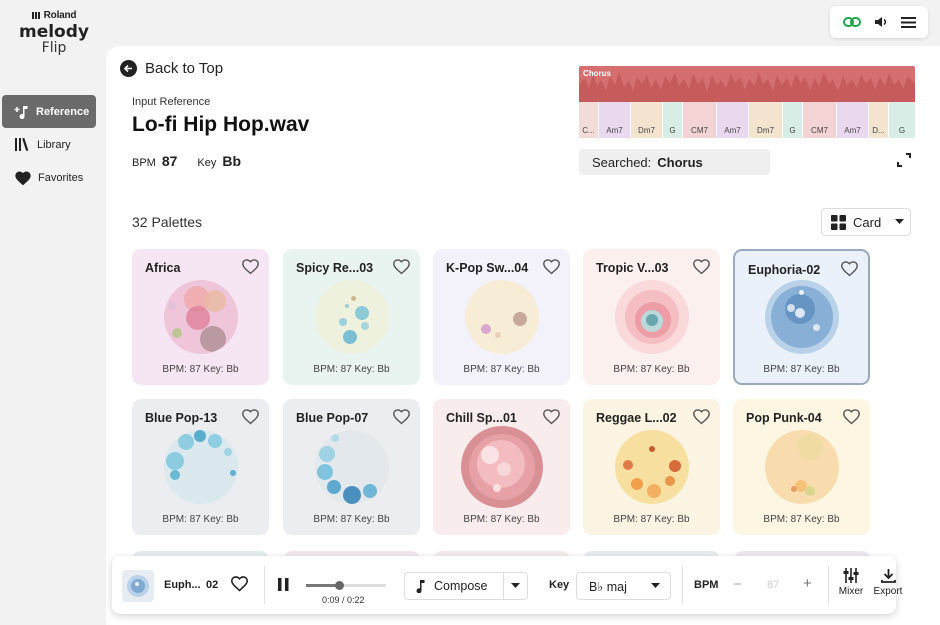 Image resolution: width=940 pixels, height=625 pixels. I want to click on bpm-label: BPM, so click(144, 163).